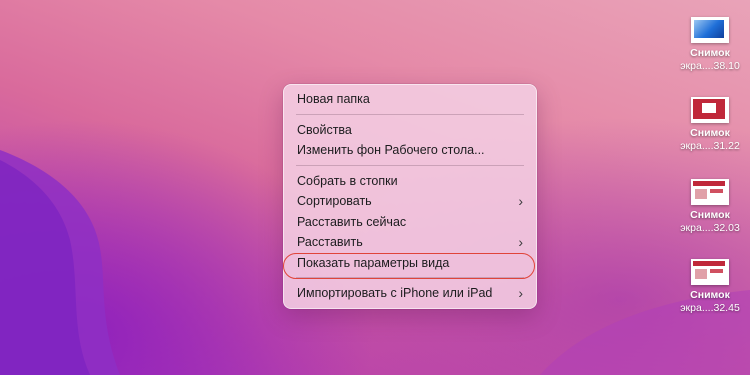  I want to click on menu-item-label: Свойства, so click(324, 129).